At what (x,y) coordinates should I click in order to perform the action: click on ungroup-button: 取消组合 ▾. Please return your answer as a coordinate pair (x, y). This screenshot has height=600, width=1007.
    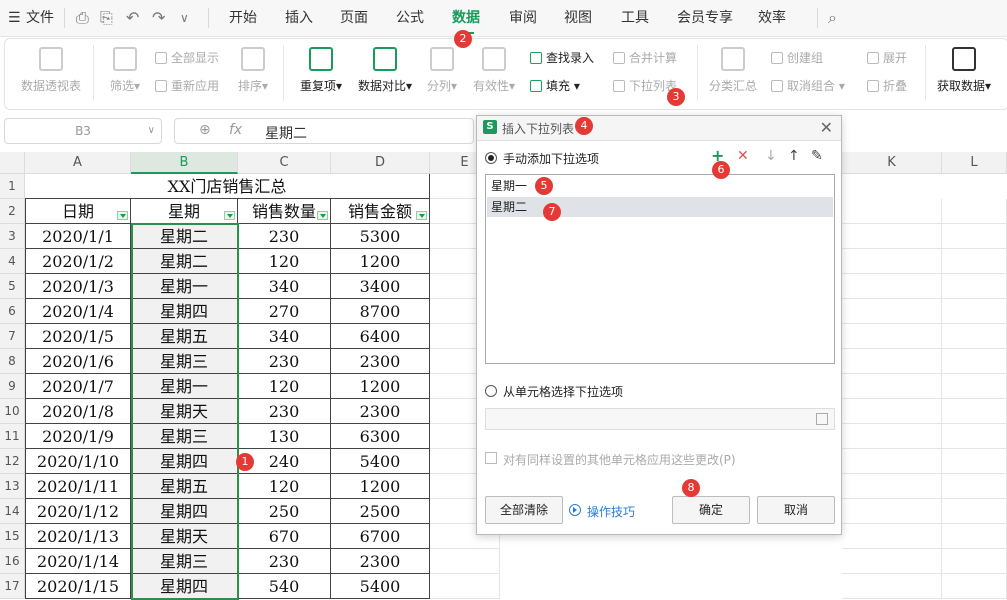
    Looking at the image, I should click on (808, 86).